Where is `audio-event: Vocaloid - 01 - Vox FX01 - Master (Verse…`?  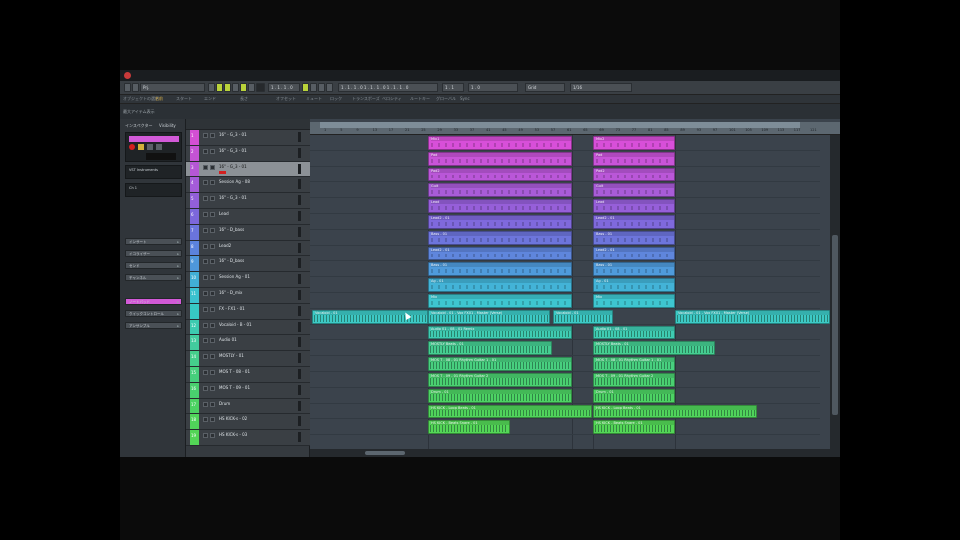
audio-event: Vocaloid - 01 - Vox FX01 - Master (Verse… is located at coordinates (489, 316).